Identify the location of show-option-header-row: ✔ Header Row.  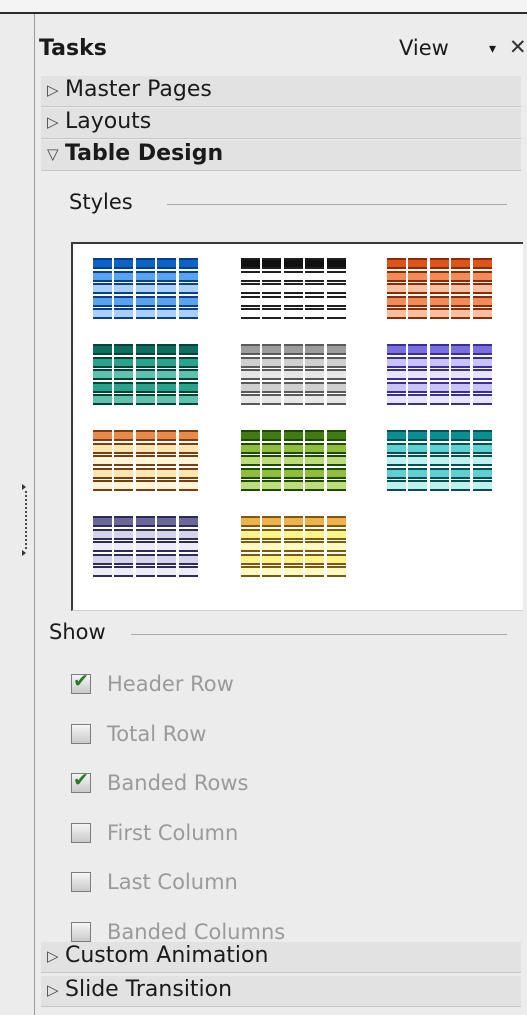
(291, 687).